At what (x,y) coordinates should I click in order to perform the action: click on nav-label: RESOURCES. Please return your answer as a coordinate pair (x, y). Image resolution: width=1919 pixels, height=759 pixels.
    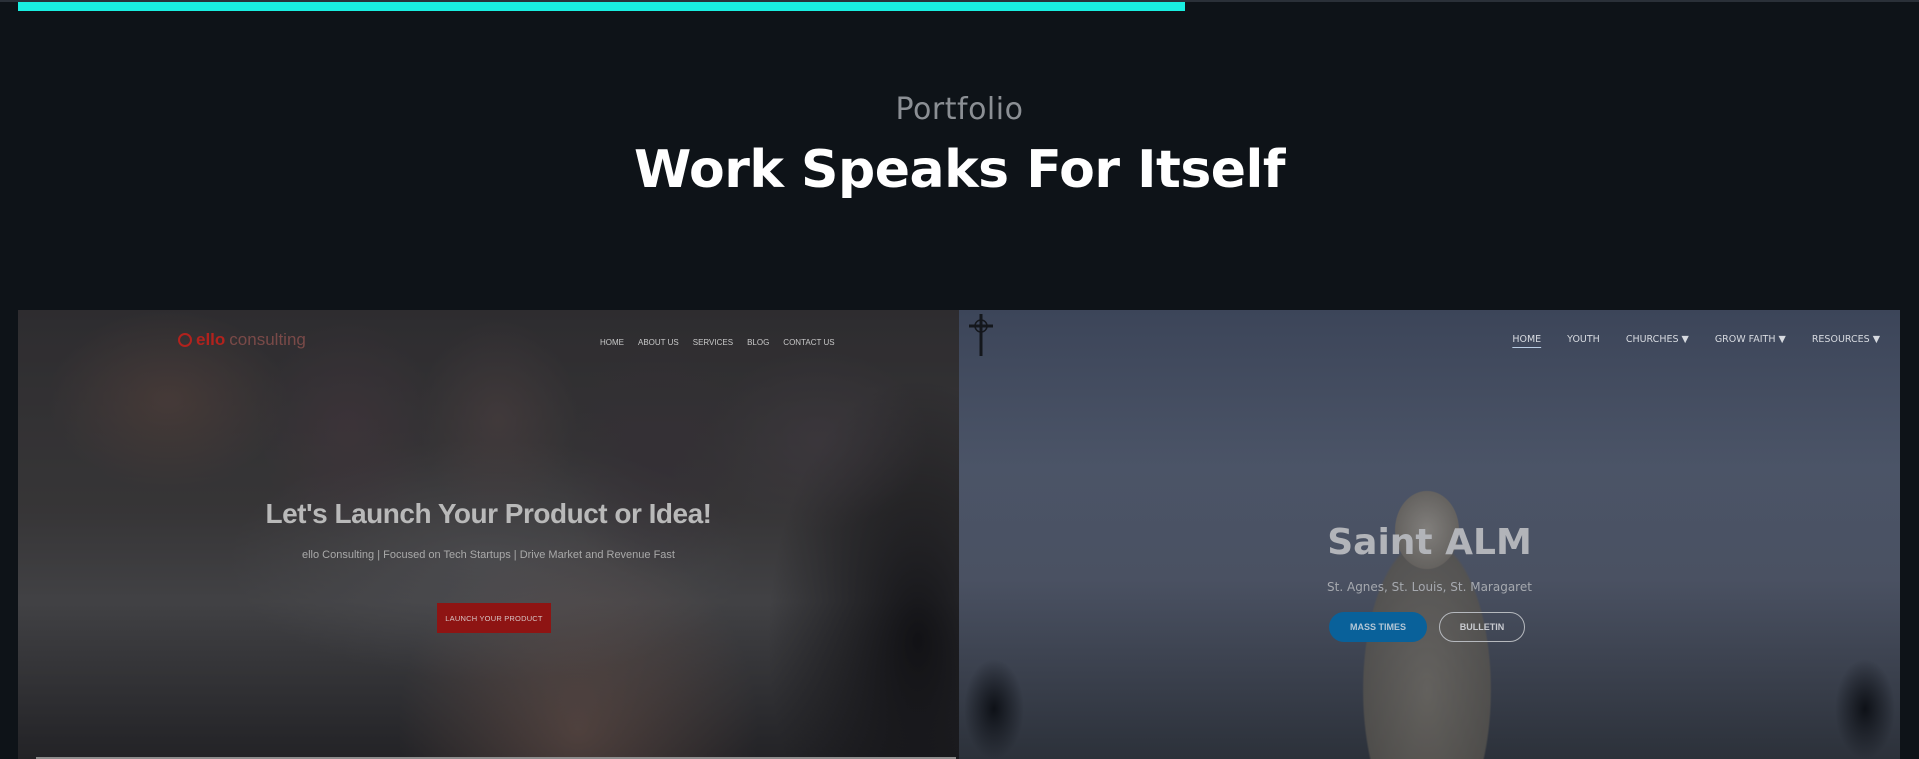
    Looking at the image, I should click on (1840, 339).